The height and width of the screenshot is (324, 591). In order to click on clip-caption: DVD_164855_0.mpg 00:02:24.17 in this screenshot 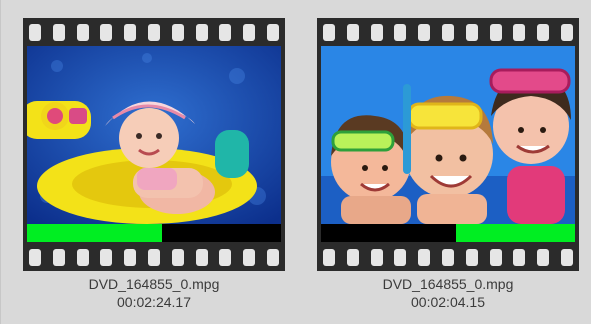, I will do `click(154, 293)`.